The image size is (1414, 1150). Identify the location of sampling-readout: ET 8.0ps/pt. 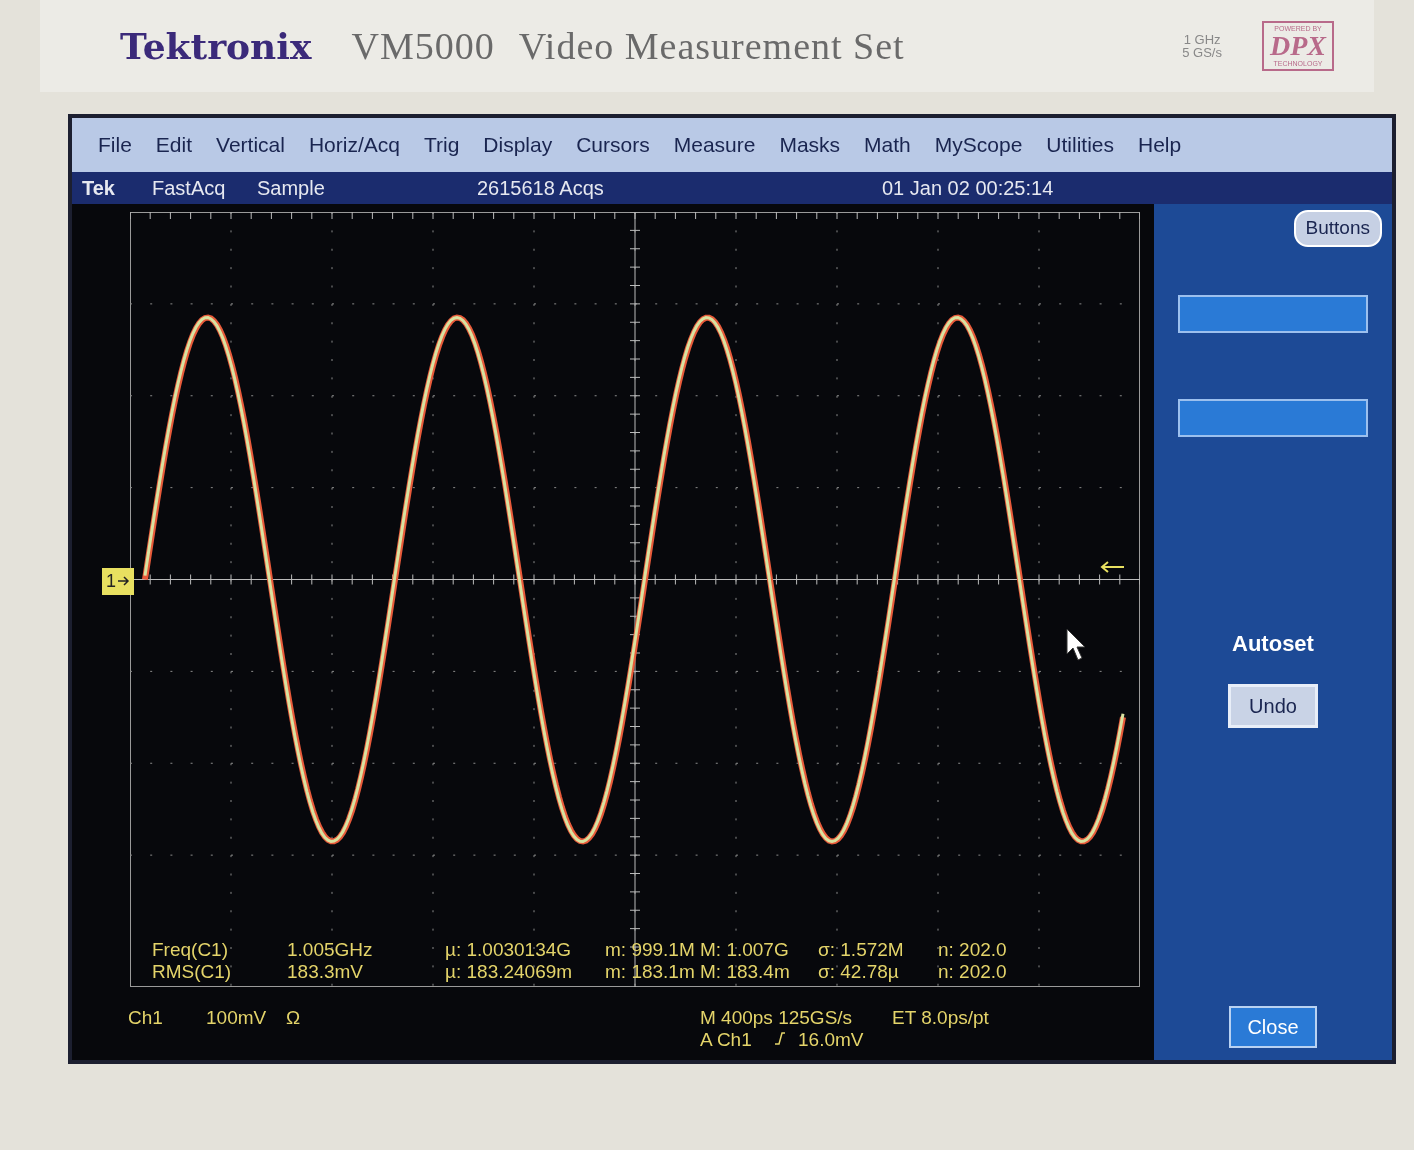
(940, 1018).